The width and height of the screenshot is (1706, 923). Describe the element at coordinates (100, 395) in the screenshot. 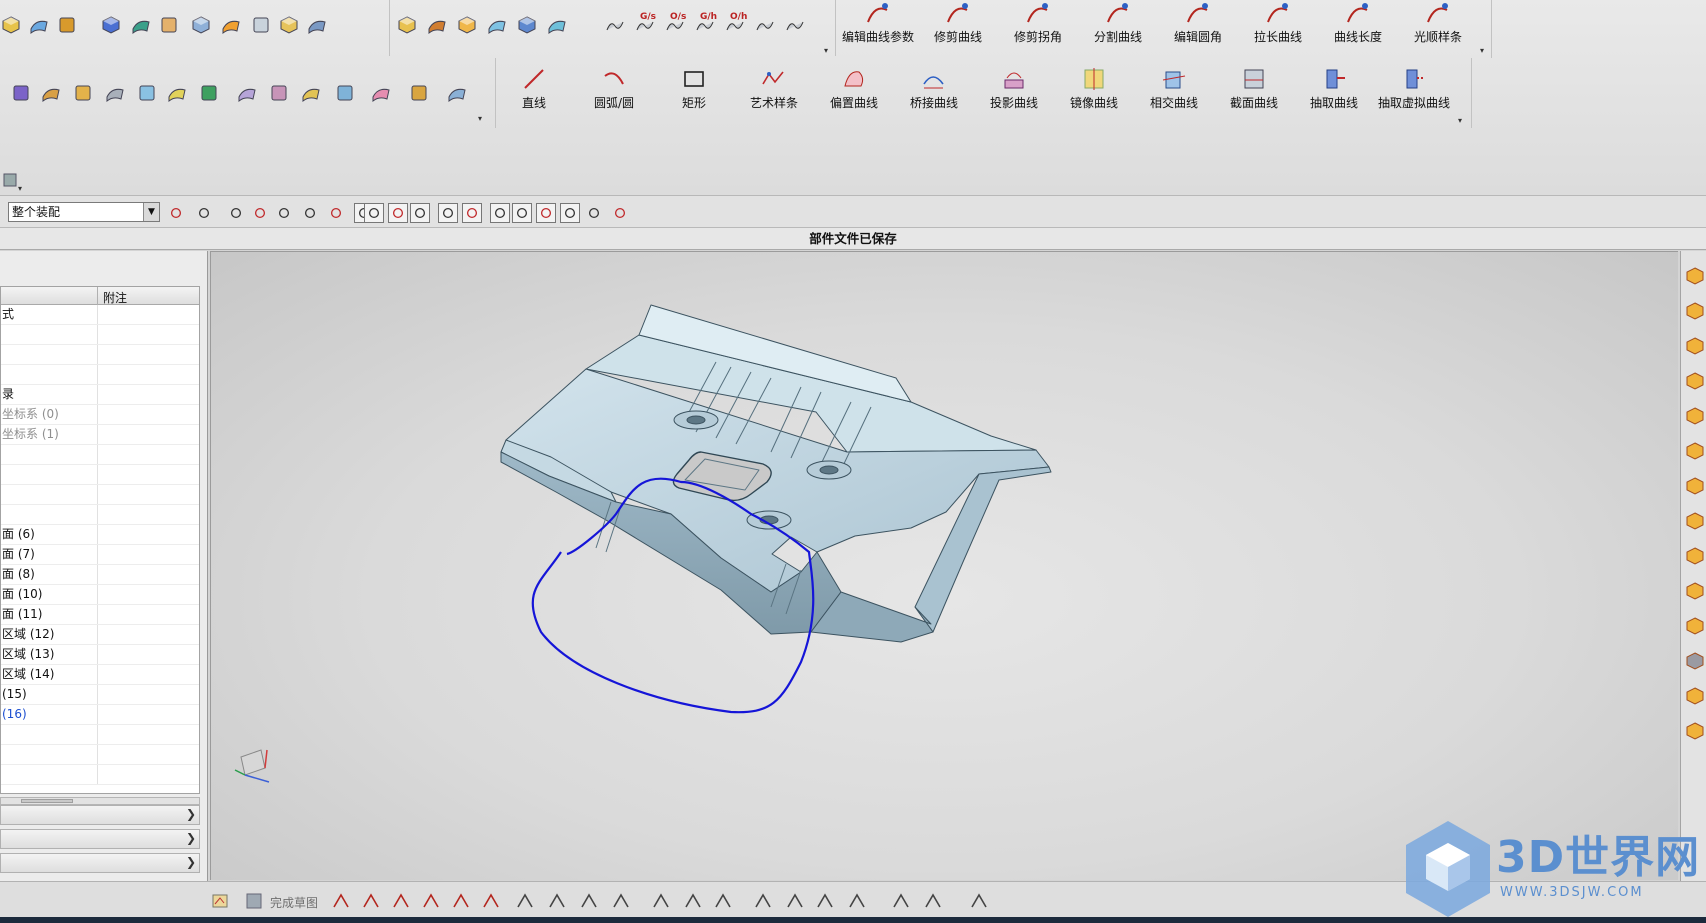

I see `table-row: 录` at that location.